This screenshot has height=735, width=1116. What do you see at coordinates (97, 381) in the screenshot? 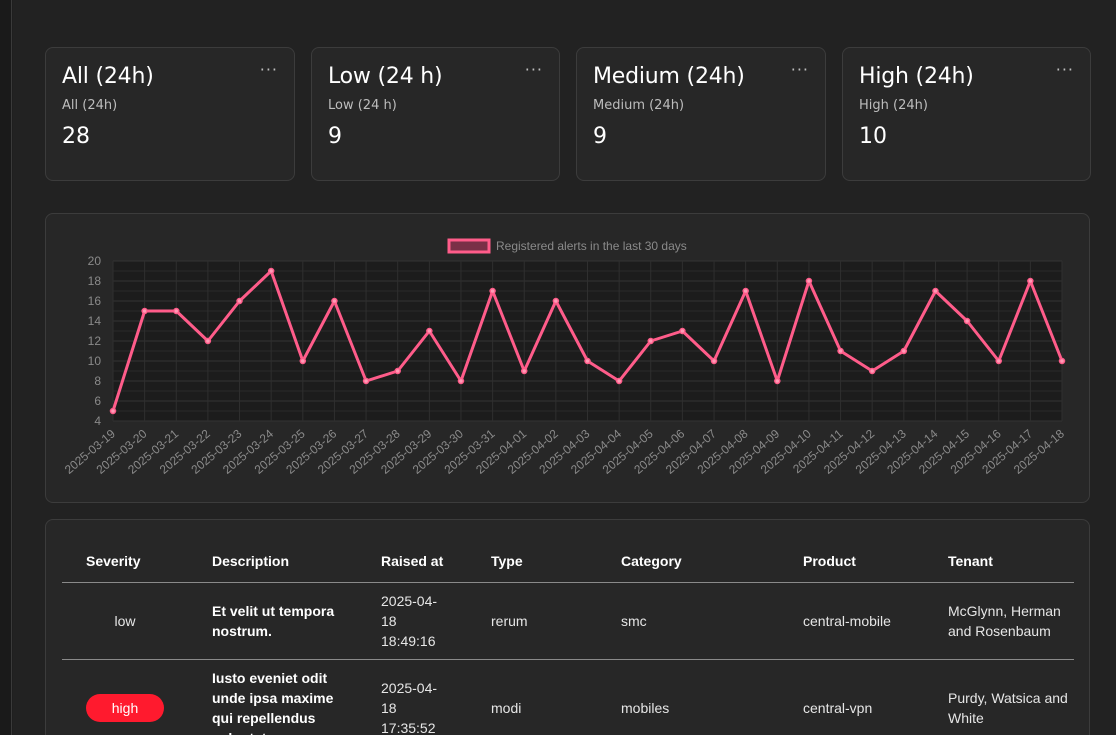
I see `y-tick-label: 8` at bounding box center [97, 381].